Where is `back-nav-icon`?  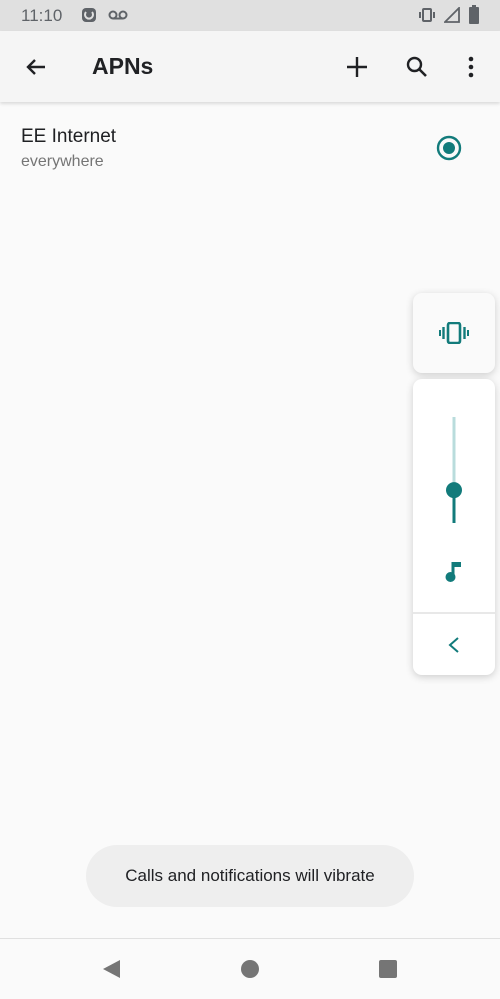
back-nav-icon is located at coordinates (111, 969).